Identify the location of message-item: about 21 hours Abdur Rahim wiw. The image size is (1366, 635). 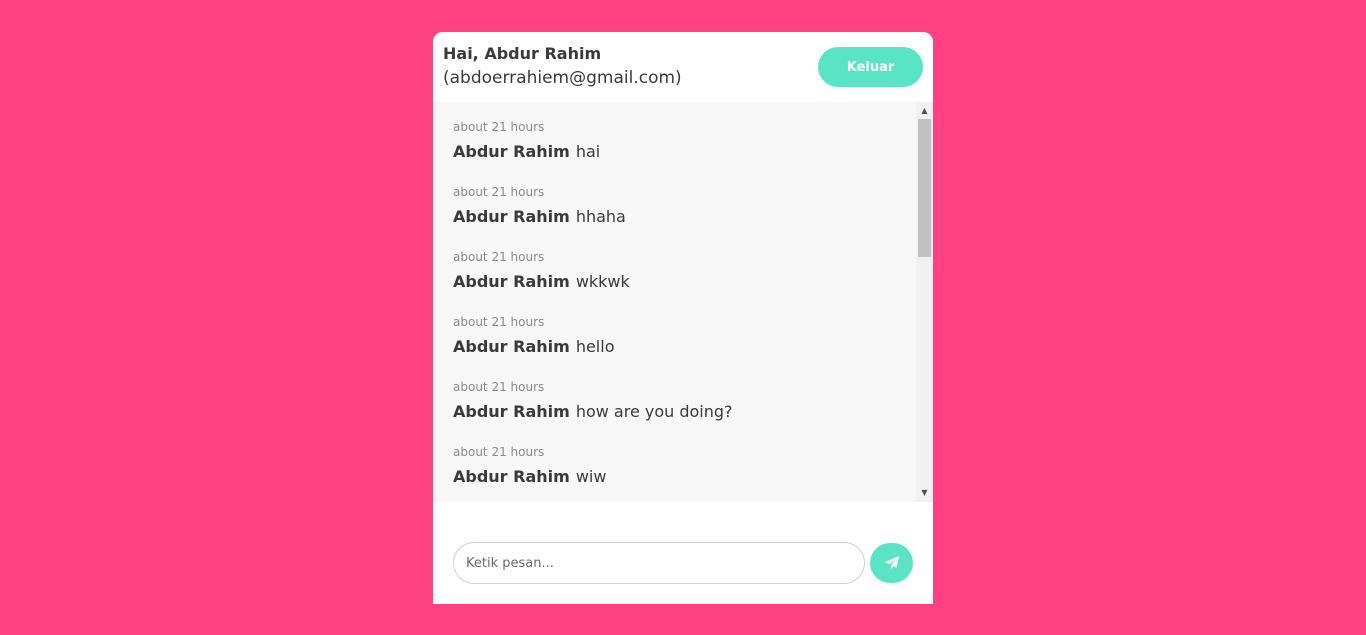
(683, 477).